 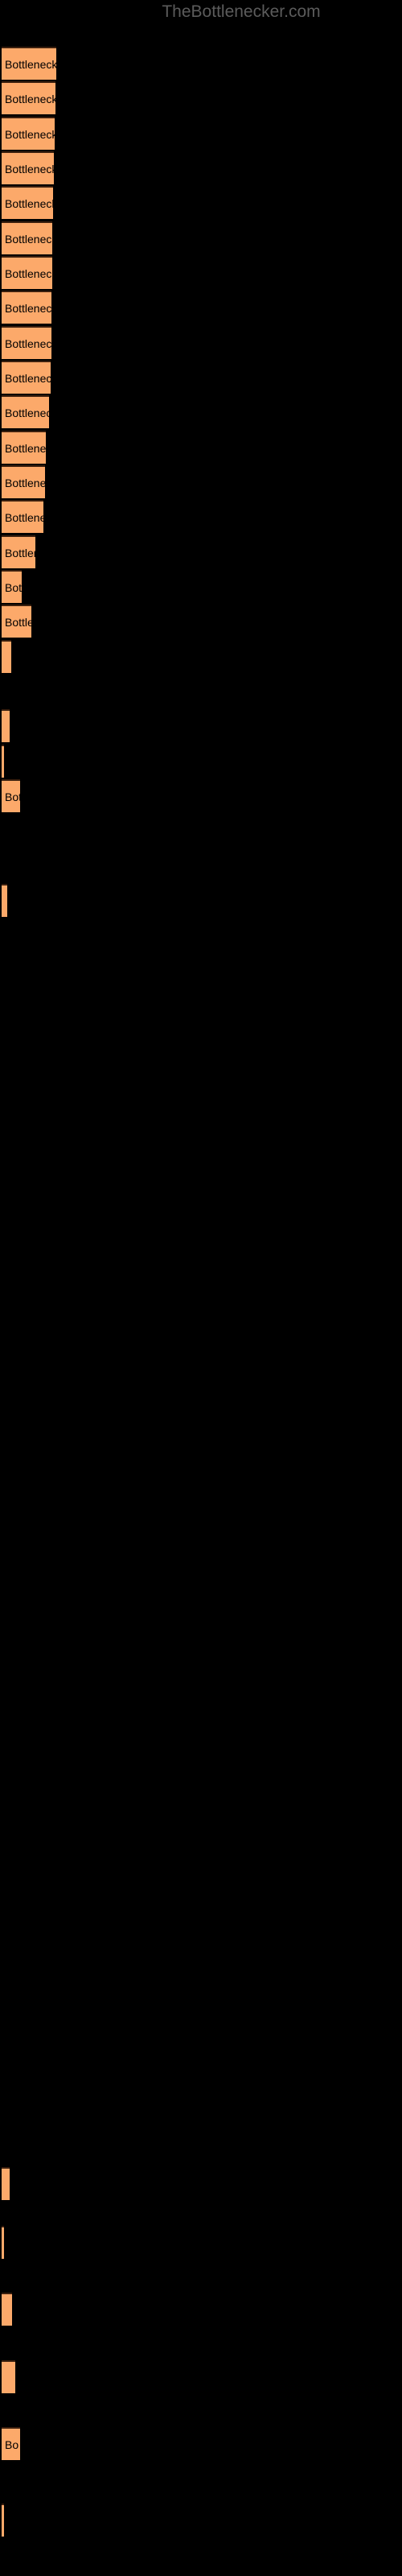 I want to click on bar-label: Bottlene, so click(x=20, y=552).